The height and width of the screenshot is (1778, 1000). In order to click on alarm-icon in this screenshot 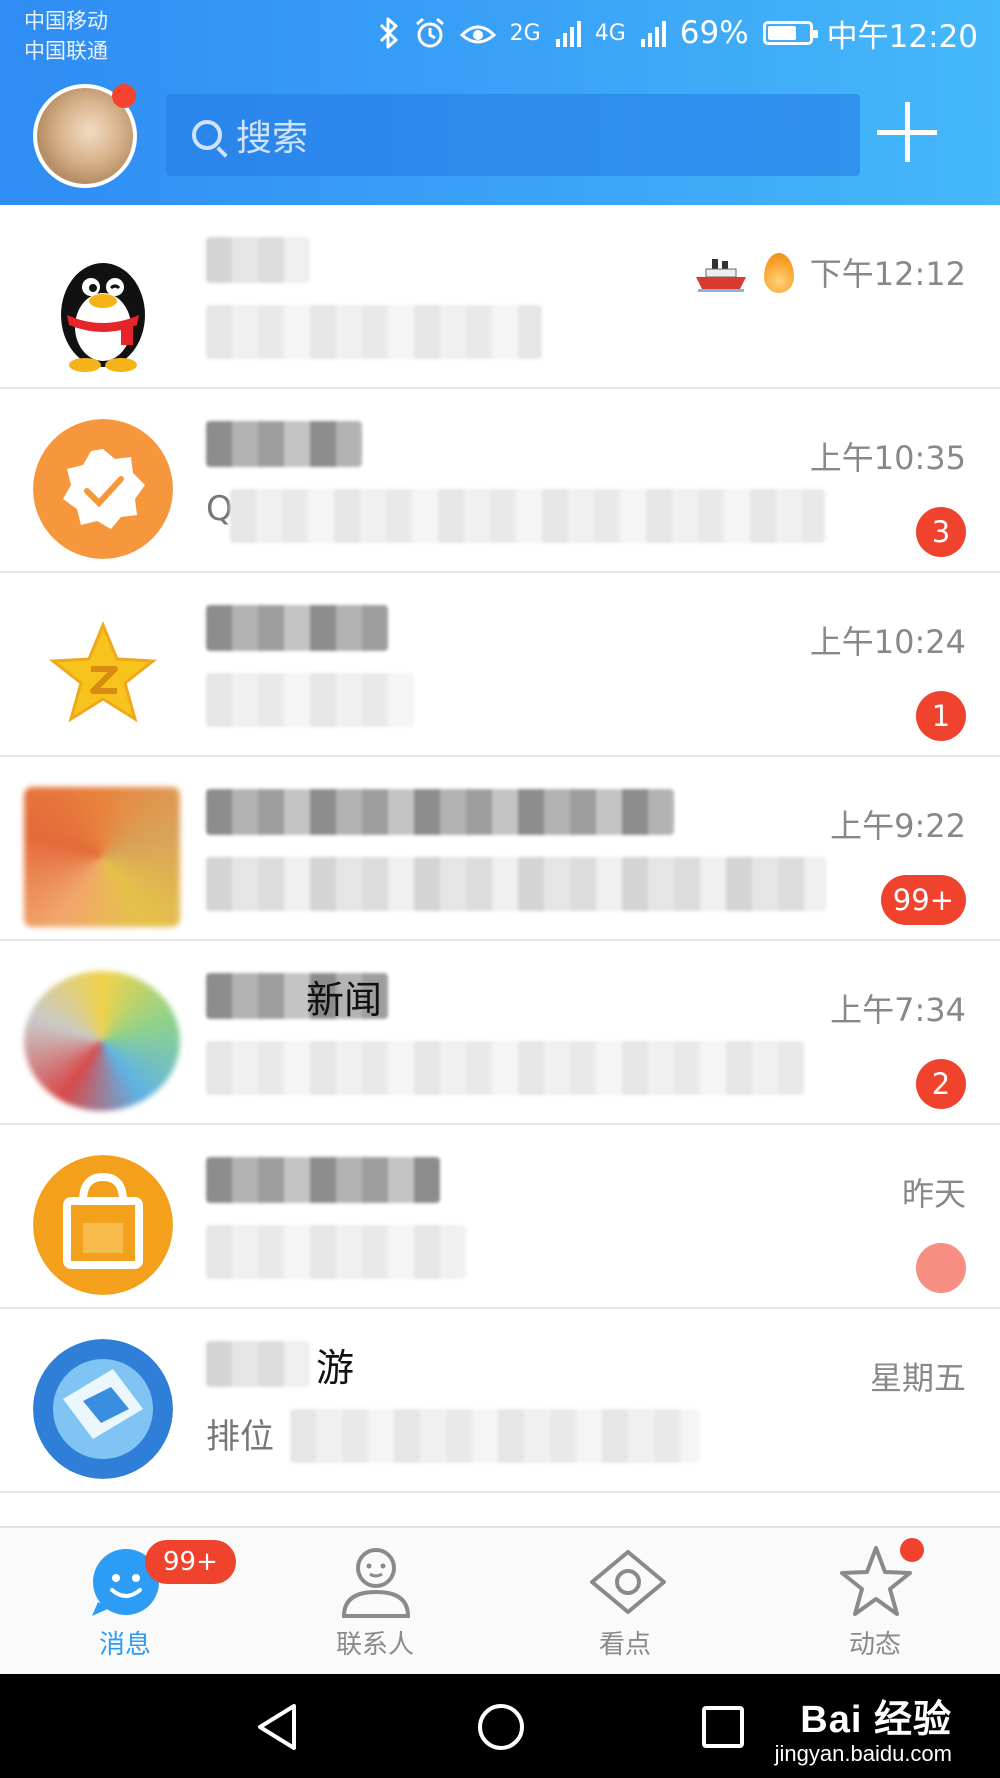, I will do `click(429, 32)`.